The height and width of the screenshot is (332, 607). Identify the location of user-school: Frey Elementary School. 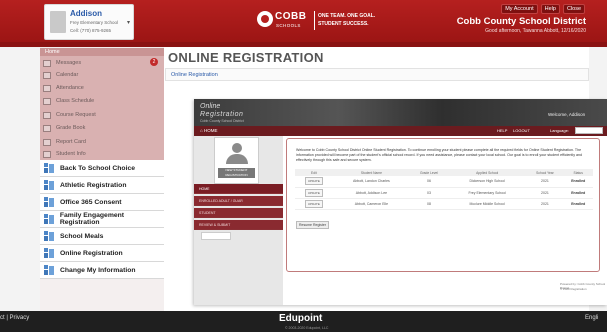
(94, 22).